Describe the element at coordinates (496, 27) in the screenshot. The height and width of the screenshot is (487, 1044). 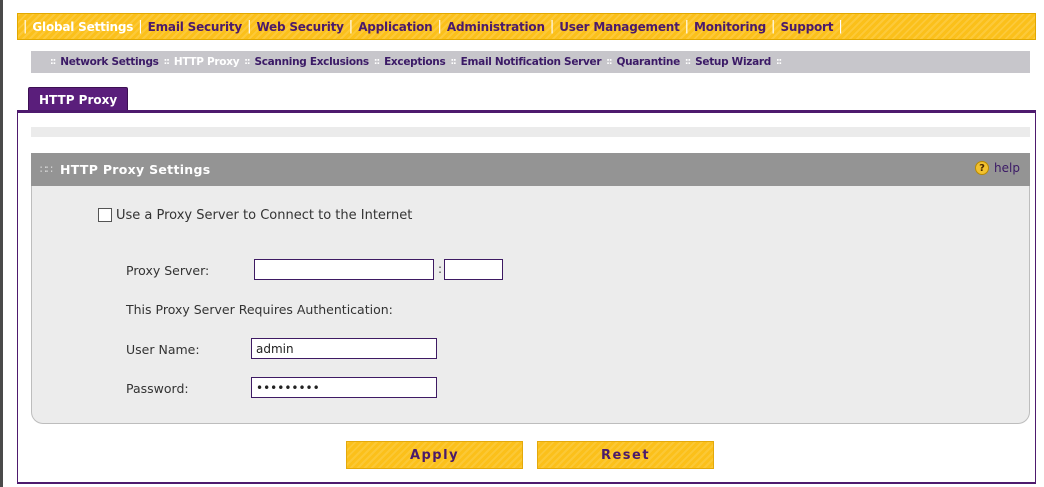
I see `main-nav-administration: Administration` at that location.